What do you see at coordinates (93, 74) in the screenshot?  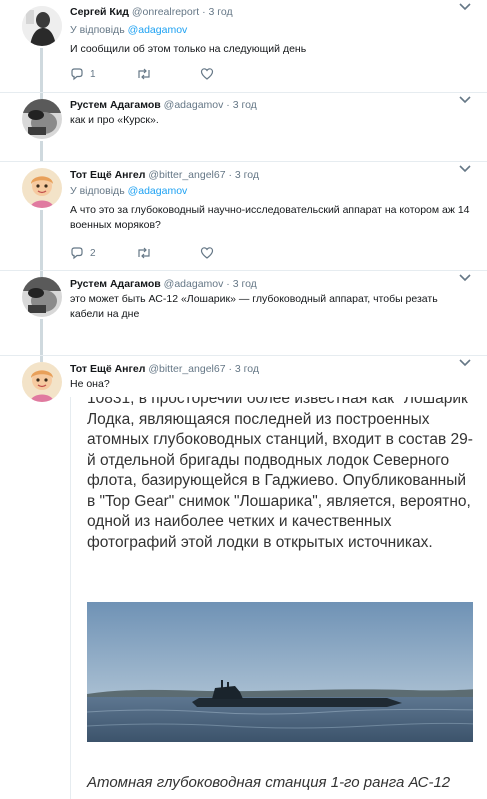 I see `reply-count: 1` at bounding box center [93, 74].